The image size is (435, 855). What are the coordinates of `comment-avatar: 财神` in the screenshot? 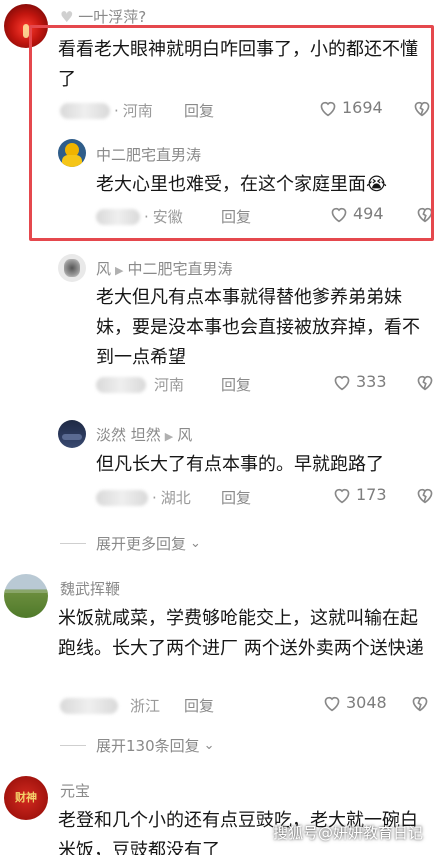 It's located at (26, 798).